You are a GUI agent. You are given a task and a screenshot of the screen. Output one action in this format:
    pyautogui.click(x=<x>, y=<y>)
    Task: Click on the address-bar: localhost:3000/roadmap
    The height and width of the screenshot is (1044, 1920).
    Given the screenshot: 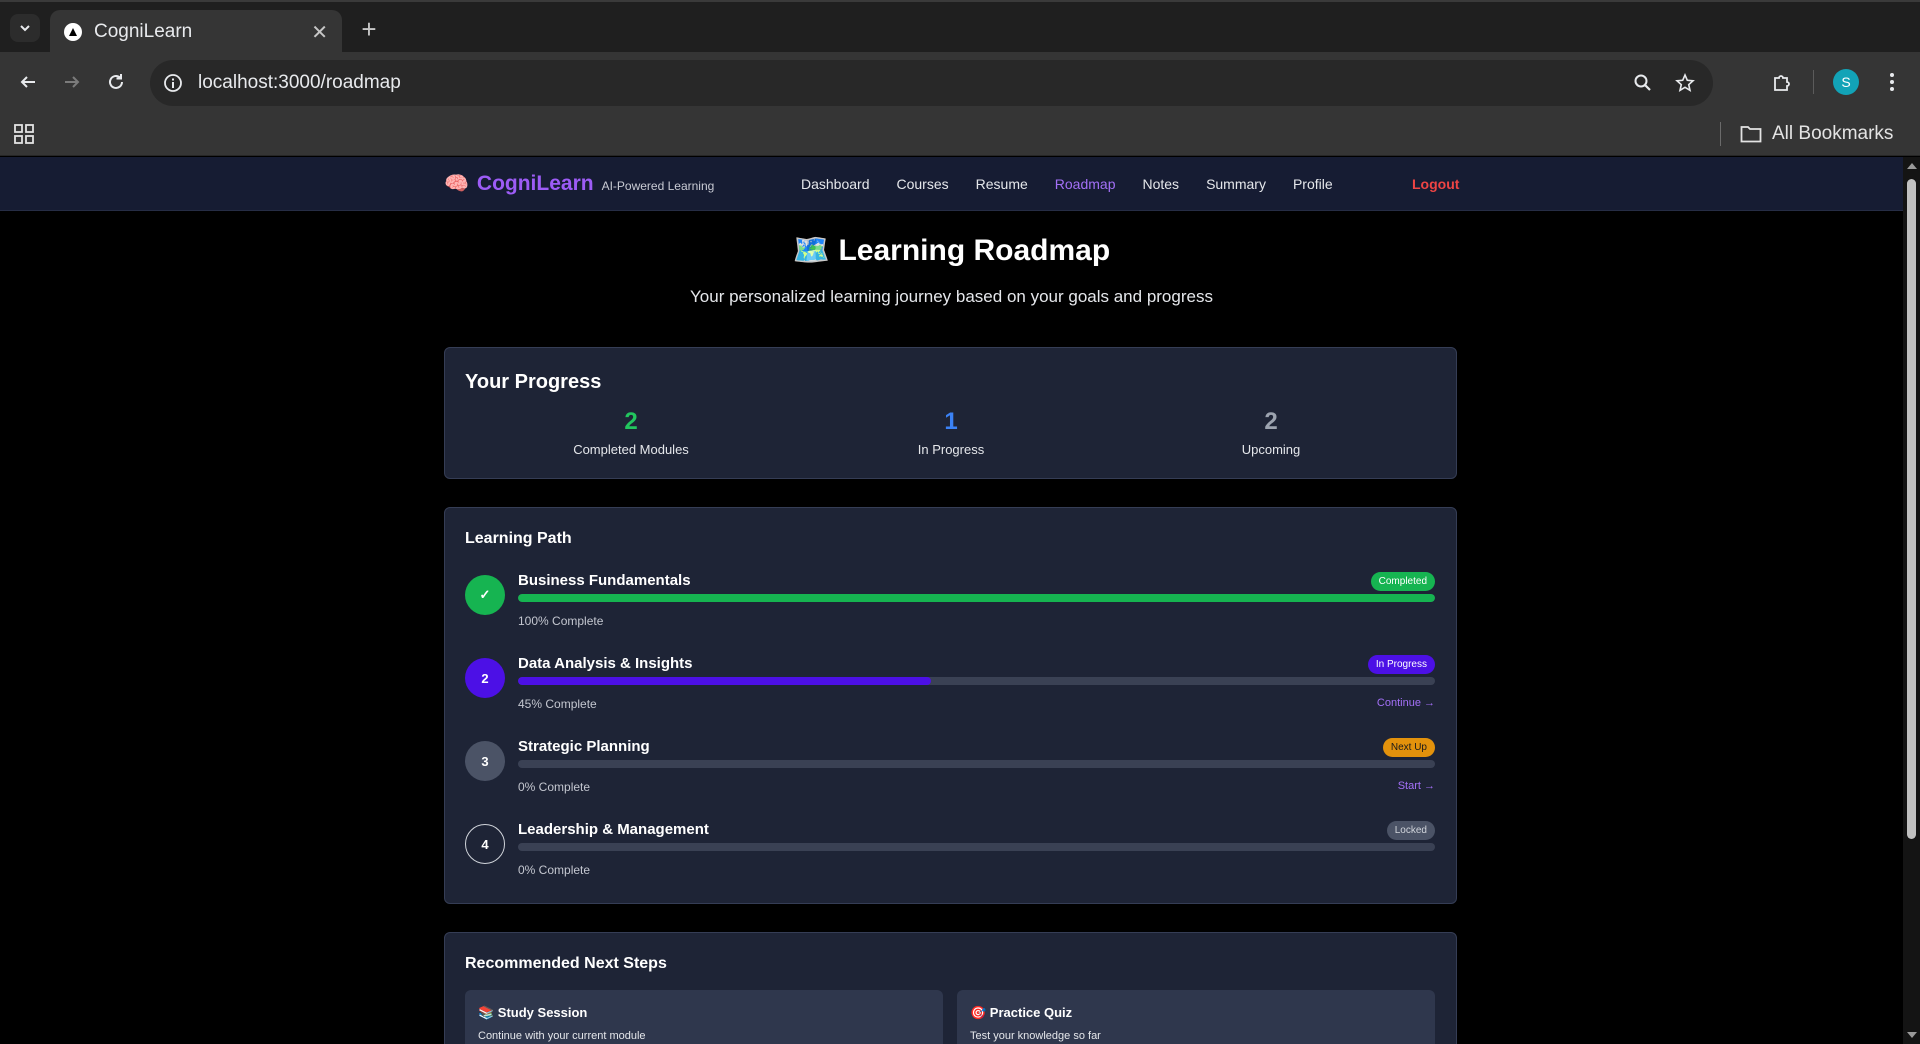 What is the action you would take?
    pyautogui.click(x=931, y=83)
    